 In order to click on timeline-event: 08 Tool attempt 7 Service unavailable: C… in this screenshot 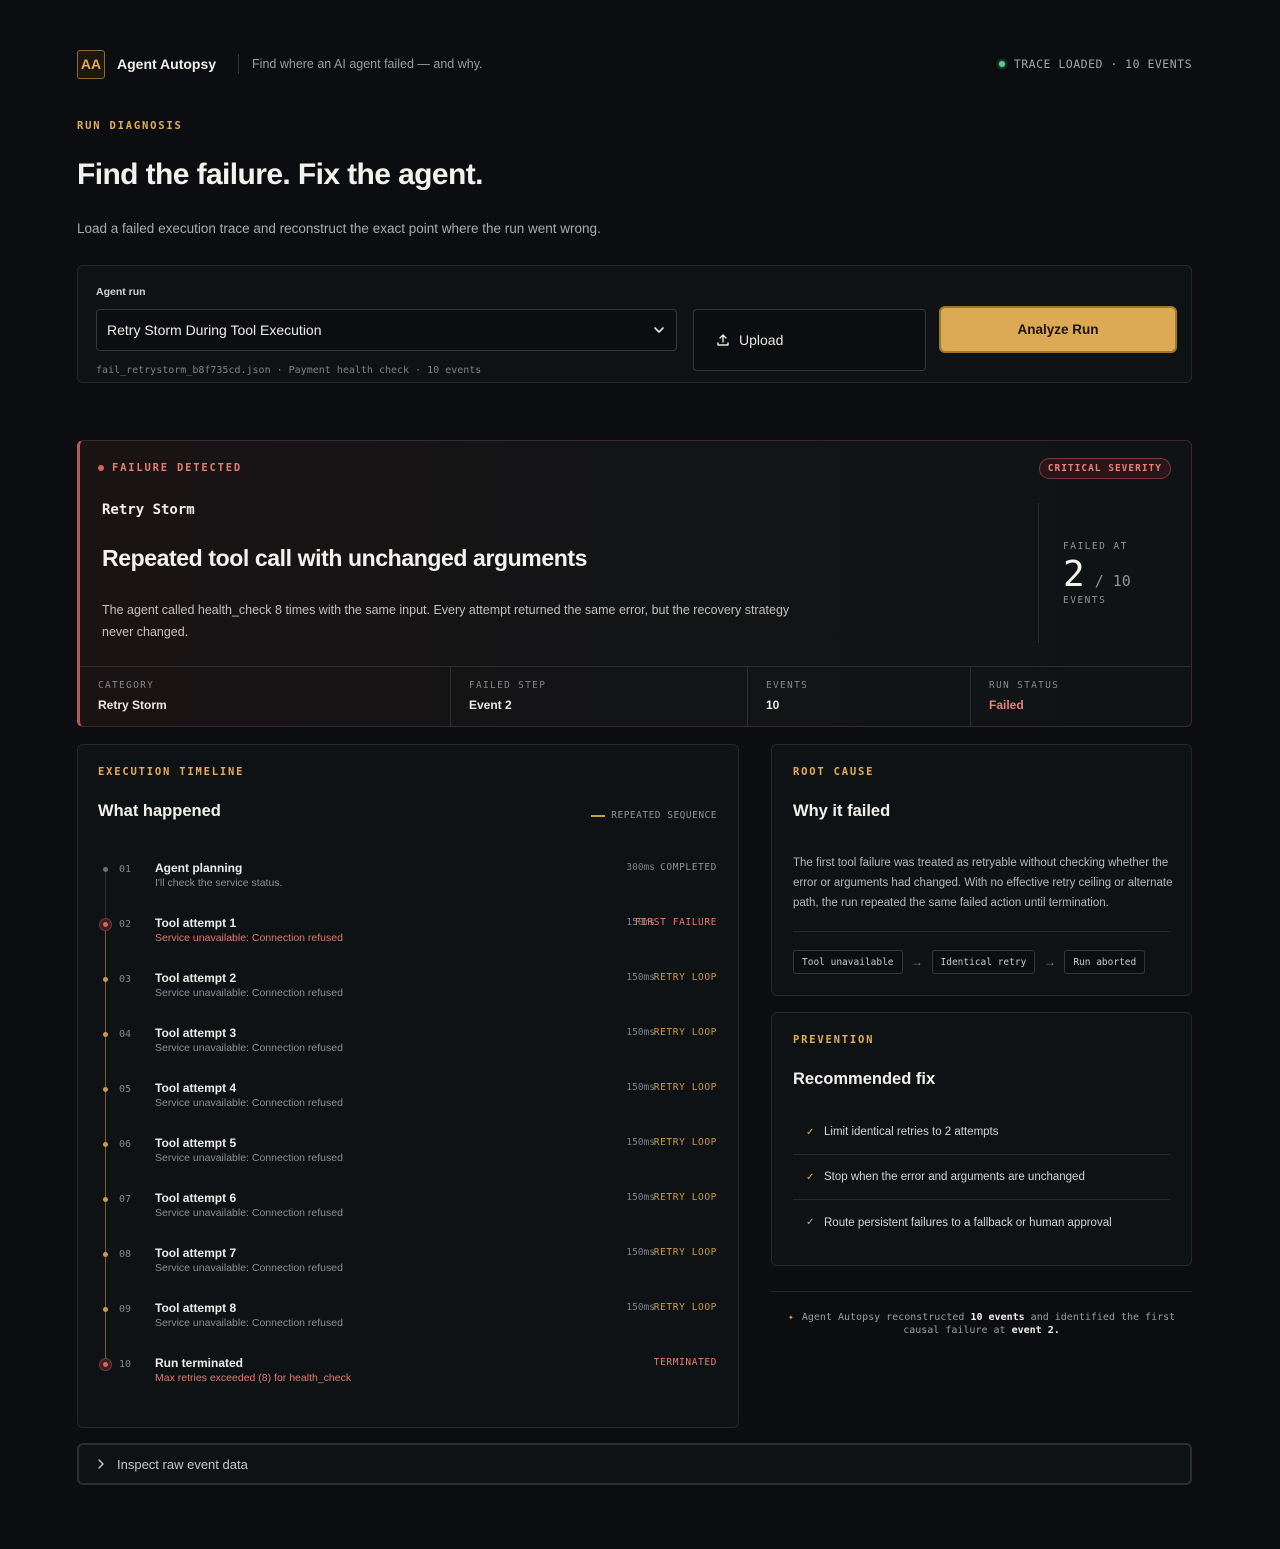, I will do `click(408, 1265)`.